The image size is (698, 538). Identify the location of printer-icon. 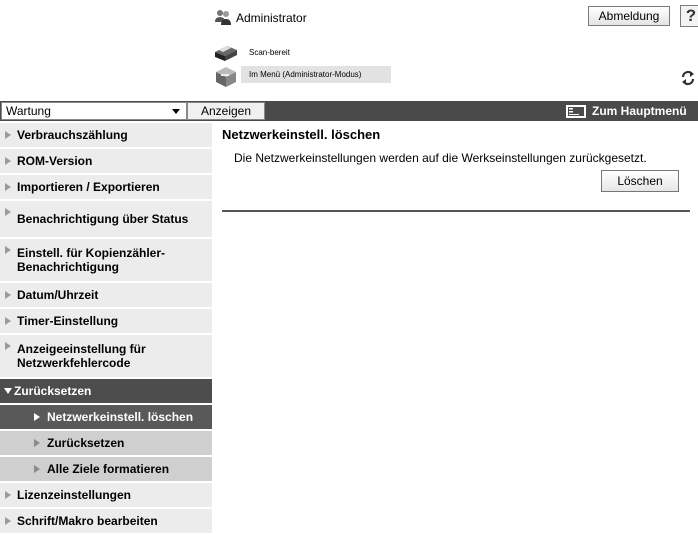
(226, 53).